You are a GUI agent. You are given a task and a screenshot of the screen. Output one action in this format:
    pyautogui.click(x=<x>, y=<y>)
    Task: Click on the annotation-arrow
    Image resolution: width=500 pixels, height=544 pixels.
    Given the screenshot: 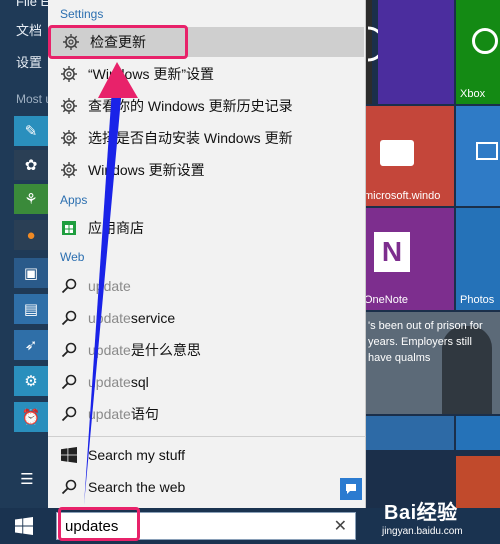 What is the action you would take?
    pyautogui.click(x=111, y=283)
    